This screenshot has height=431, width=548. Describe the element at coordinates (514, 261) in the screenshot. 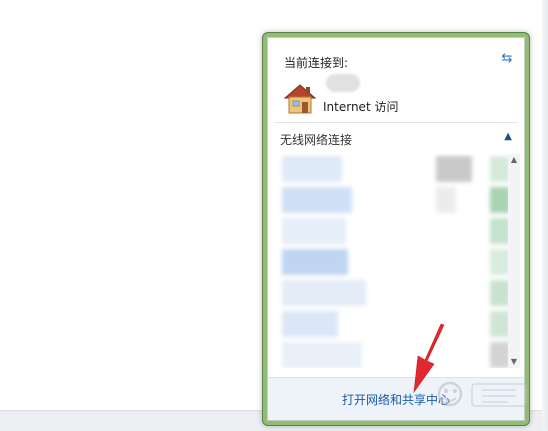

I see `scrollbar: ▲ ▼` at that location.